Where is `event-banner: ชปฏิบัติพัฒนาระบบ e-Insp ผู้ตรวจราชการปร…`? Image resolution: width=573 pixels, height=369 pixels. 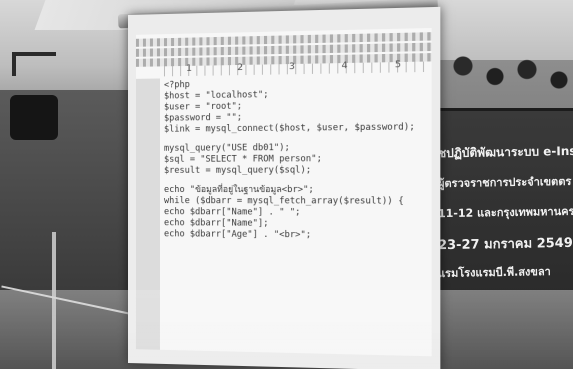
event-banner: ชปฏิบัติพัฒนาระบบ e-Insp ผู้ตรวจราชการปร… is located at coordinates (500, 200).